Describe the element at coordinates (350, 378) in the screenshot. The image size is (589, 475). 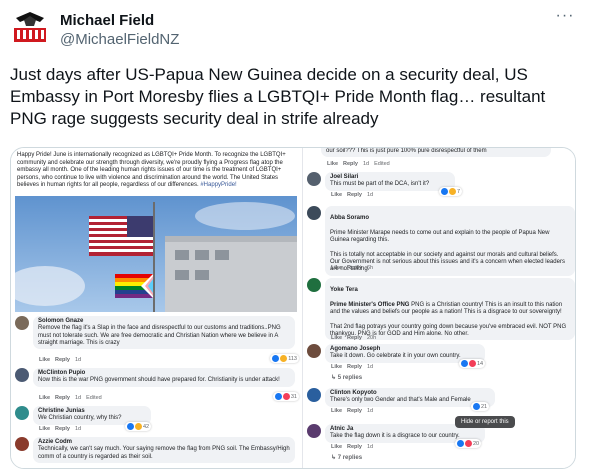
I see `replies-count: 5 replies` at that location.